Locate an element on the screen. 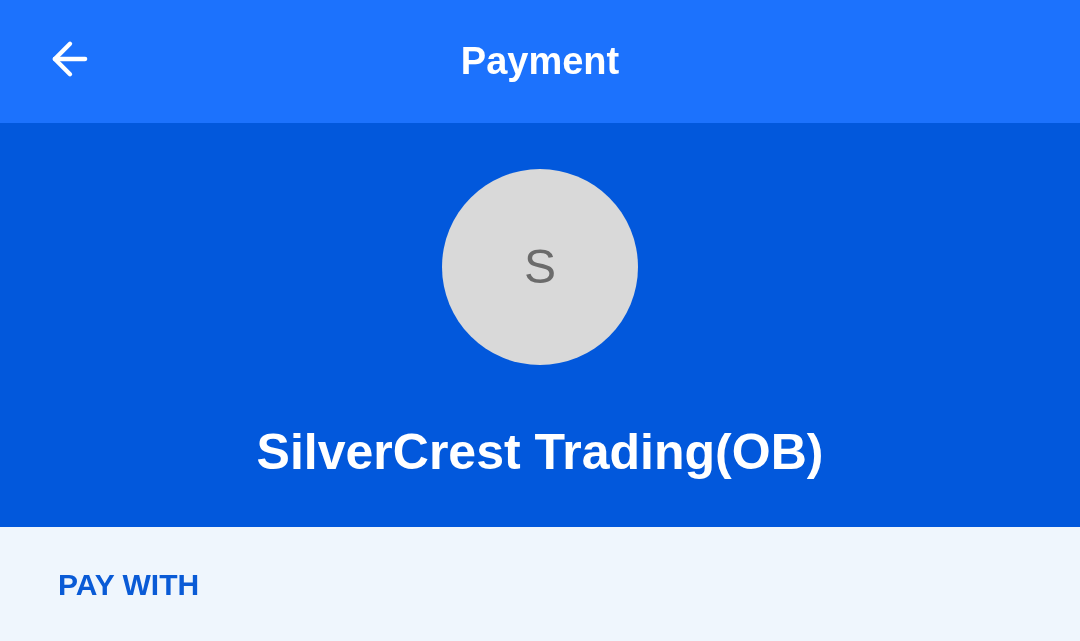 The height and width of the screenshot is (641, 1080). page-title: Payment is located at coordinates (540, 61).